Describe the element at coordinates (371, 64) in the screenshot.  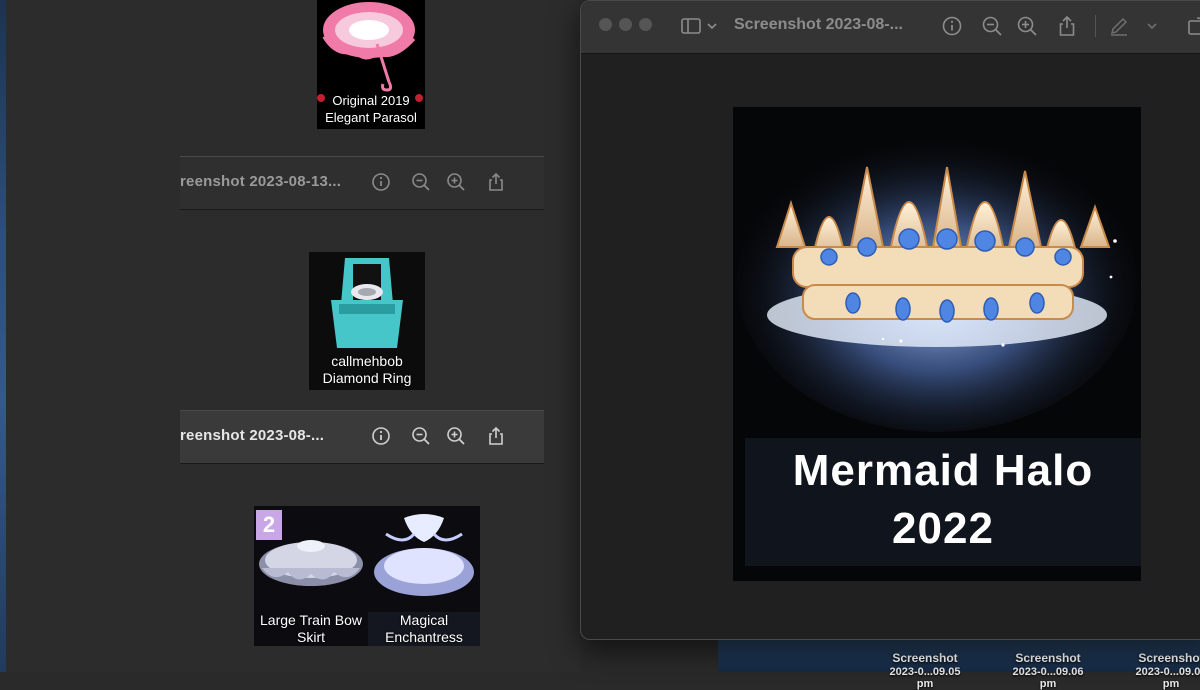
I see `parasol-thumbnail: Original 2019 Elegant Parasol` at that location.